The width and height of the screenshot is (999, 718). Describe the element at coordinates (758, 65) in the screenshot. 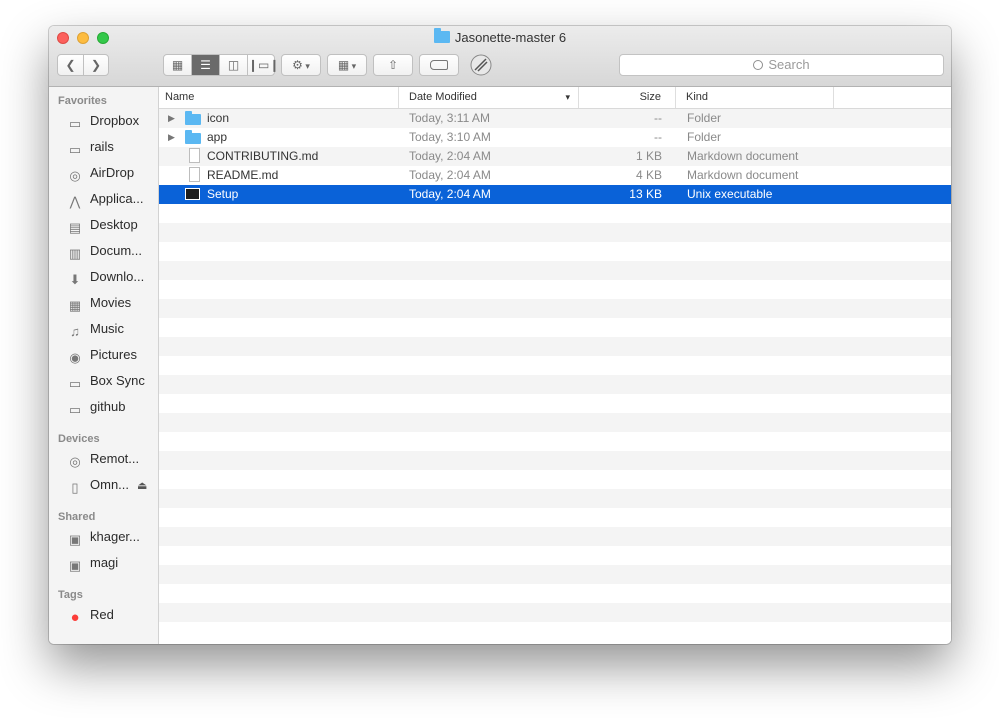

I see `search-icon` at that location.